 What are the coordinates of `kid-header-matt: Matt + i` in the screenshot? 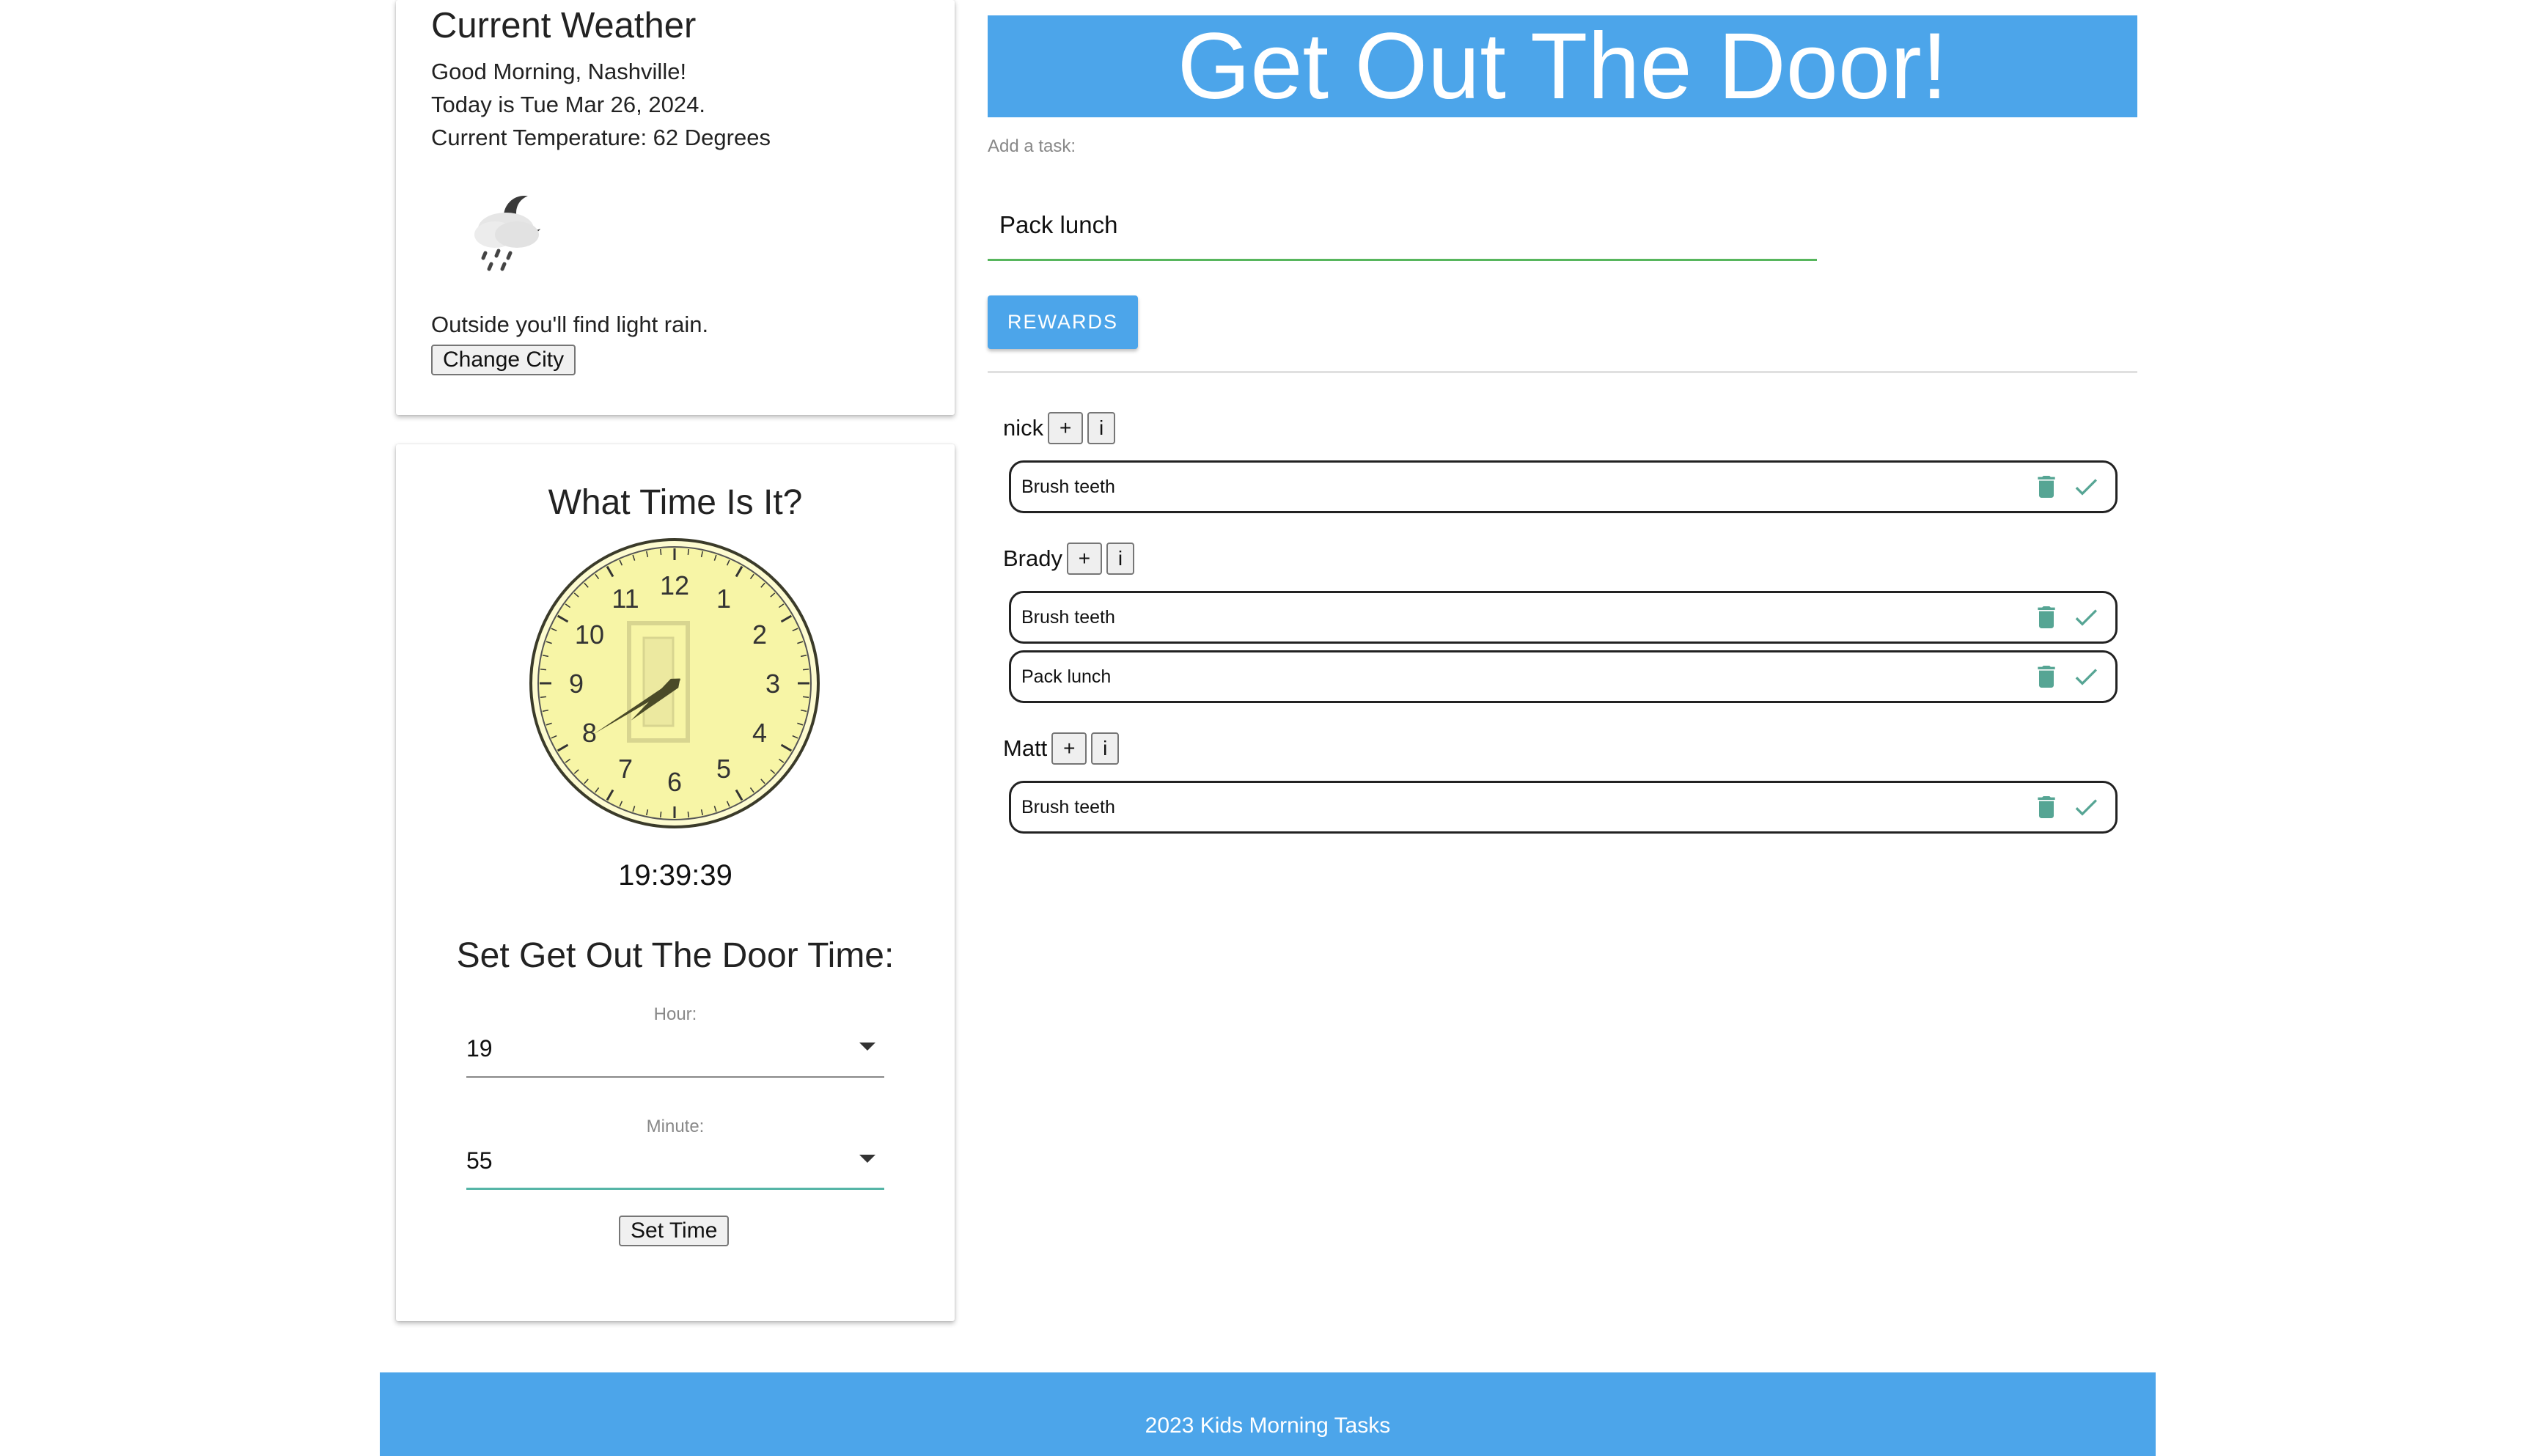 It's located at (1061, 748).